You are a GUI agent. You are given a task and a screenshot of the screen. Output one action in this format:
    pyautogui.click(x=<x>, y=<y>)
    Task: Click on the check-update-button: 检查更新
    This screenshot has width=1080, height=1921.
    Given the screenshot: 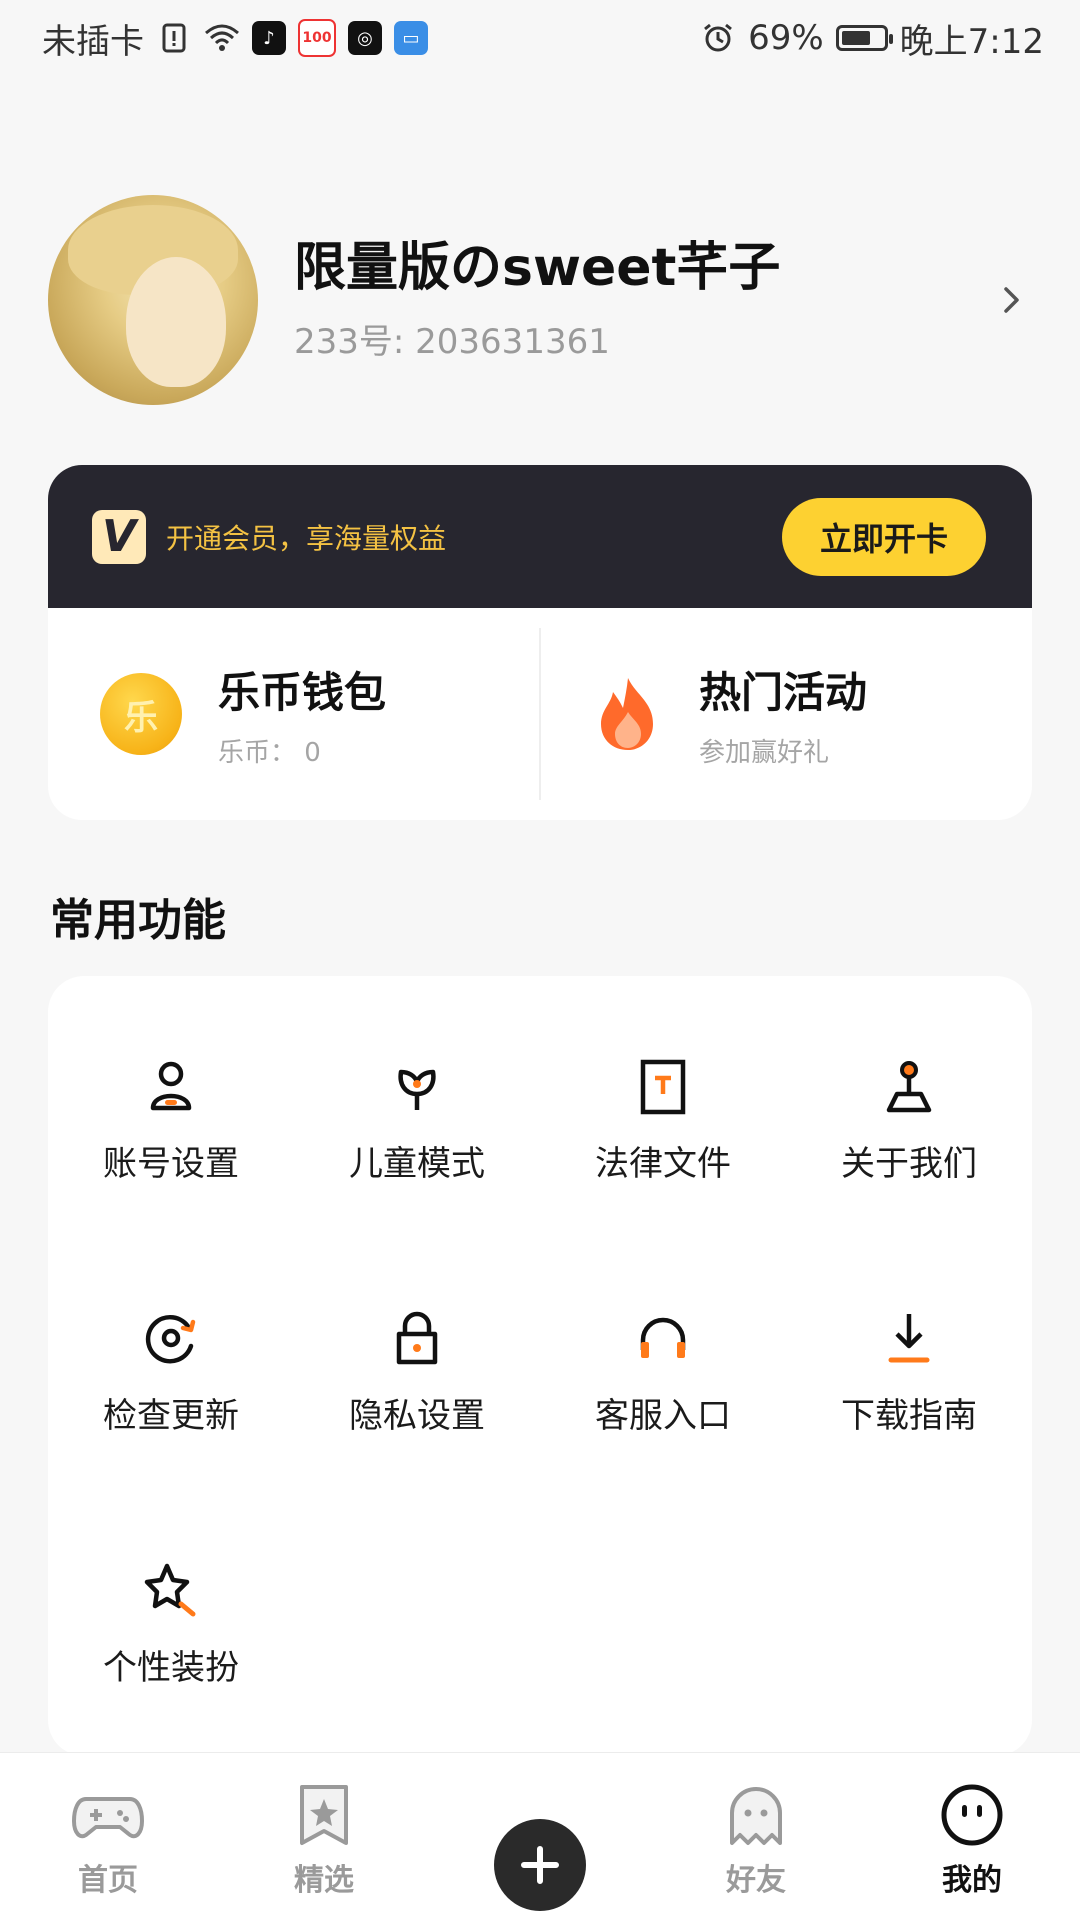 What is the action you would take?
    pyautogui.click(x=171, y=1332)
    